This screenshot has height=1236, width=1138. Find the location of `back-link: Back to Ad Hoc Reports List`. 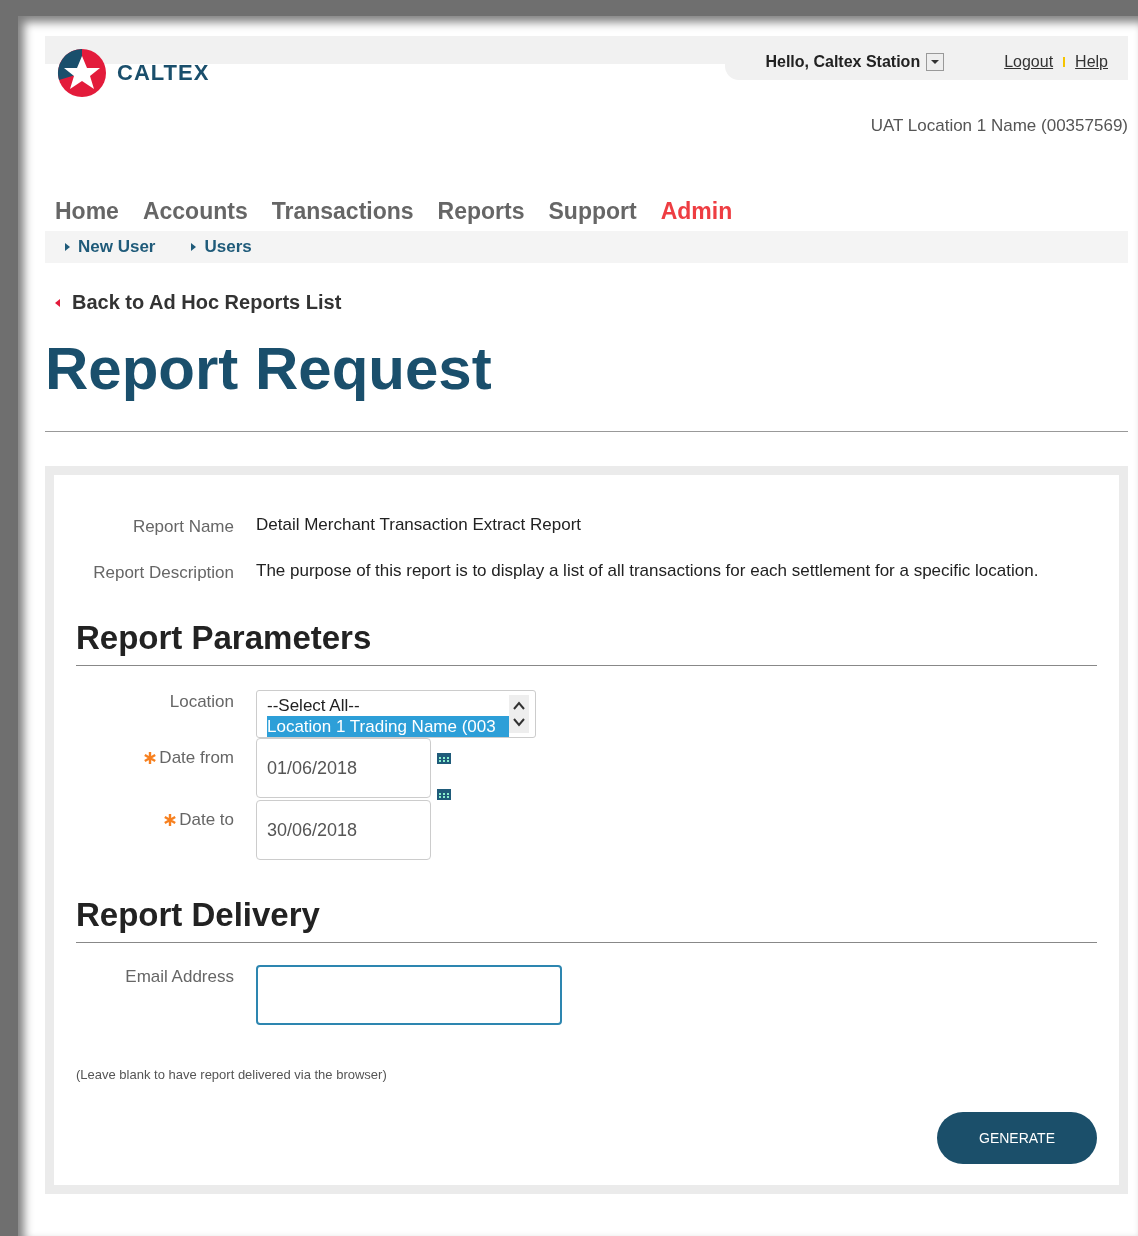

back-link: Back to Ad Hoc Reports List is located at coordinates (591, 302).